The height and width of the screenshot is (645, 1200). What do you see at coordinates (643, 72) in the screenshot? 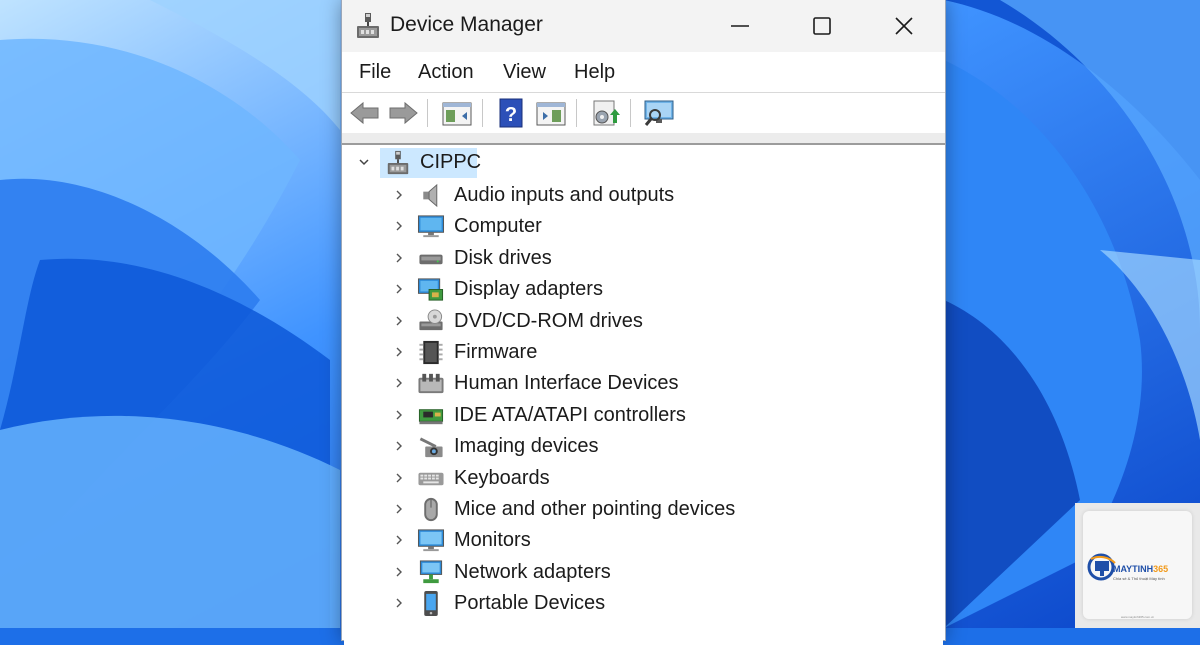
I see `menu-bar: File Action View Help` at bounding box center [643, 72].